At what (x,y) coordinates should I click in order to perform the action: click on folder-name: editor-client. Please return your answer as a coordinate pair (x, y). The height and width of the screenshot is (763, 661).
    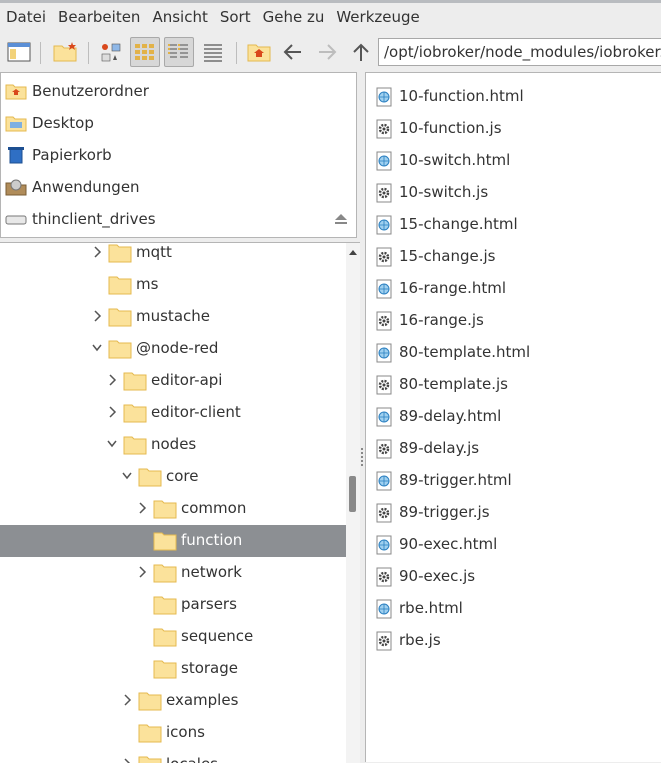
    Looking at the image, I should click on (196, 412).